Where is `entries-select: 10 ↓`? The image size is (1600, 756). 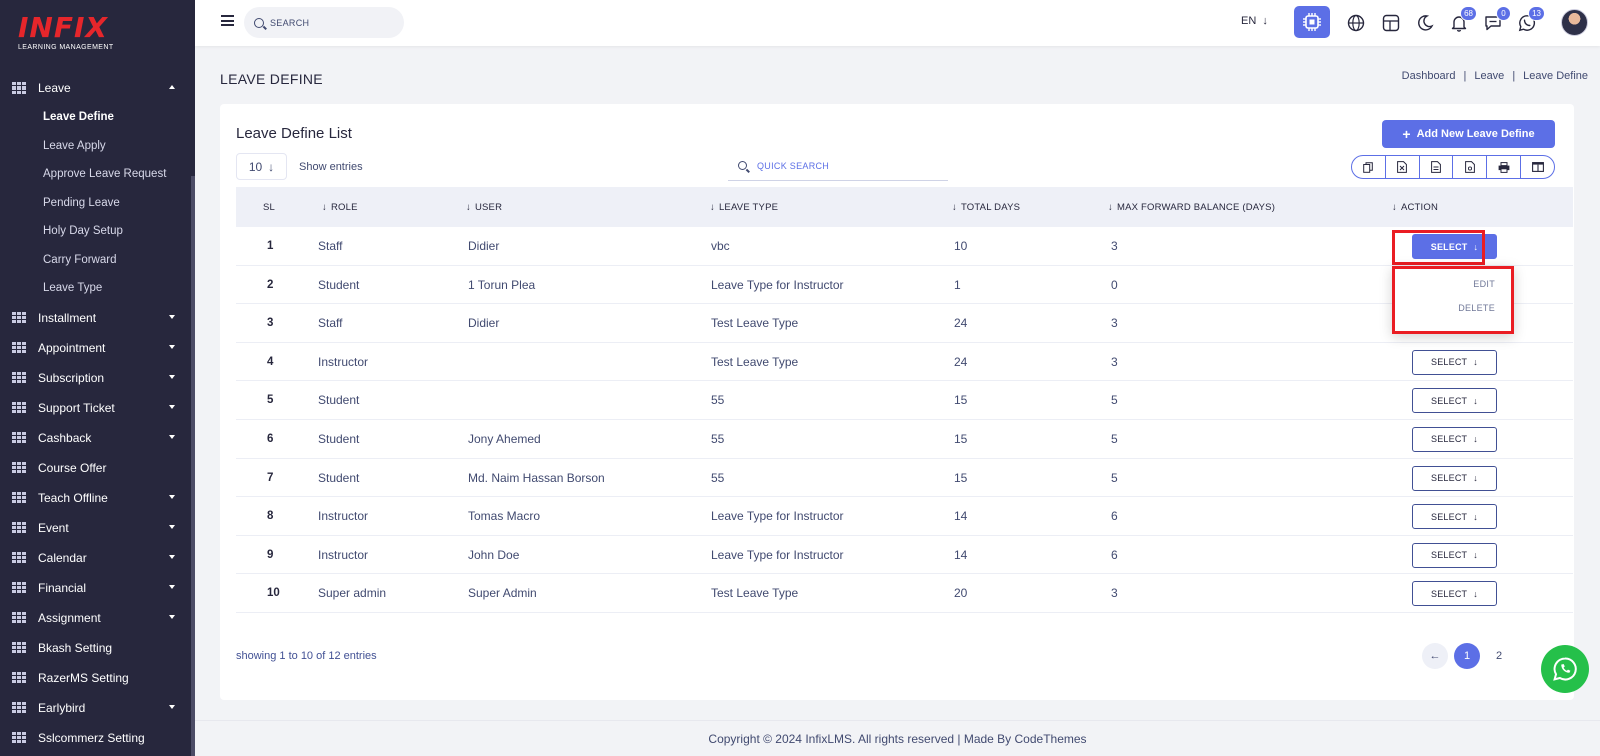 entries-select: 10 ↓ is located at coordinates (261, 166).